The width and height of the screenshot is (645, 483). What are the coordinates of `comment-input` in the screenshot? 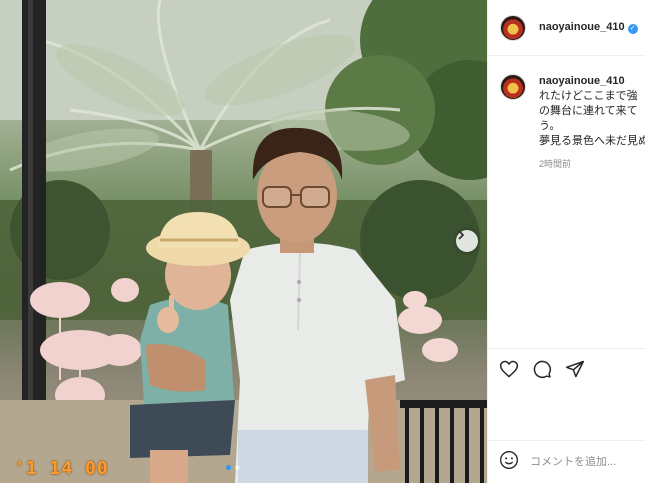 It's located at (582, 462).